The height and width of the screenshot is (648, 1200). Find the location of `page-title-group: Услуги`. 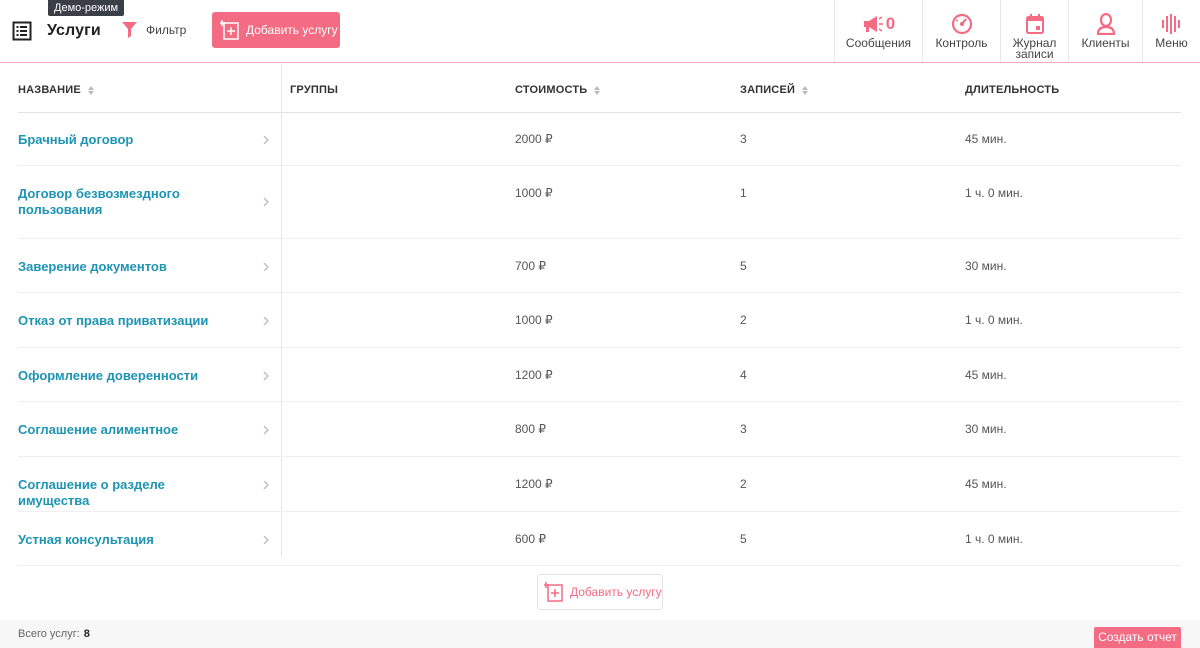

page-title-group: Услуги is located at coordinates (56, 31).